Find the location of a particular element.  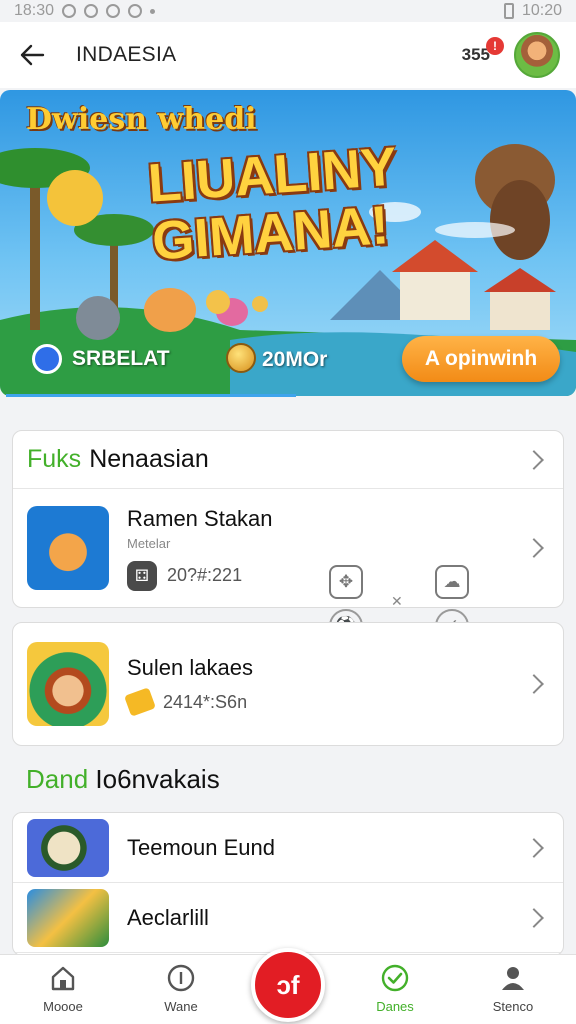

gamepad-icon: ✥ is located at coordinates (346, 582).